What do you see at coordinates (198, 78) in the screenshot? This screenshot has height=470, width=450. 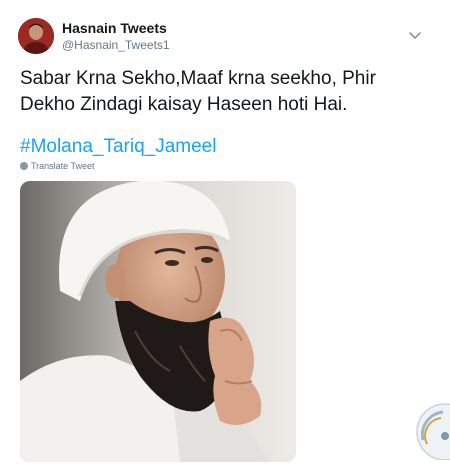 I see `tweet-text-line-1: Sabar Krna Sekho,Maaf krna seekho, Phir` at bounding box center [198, 78].